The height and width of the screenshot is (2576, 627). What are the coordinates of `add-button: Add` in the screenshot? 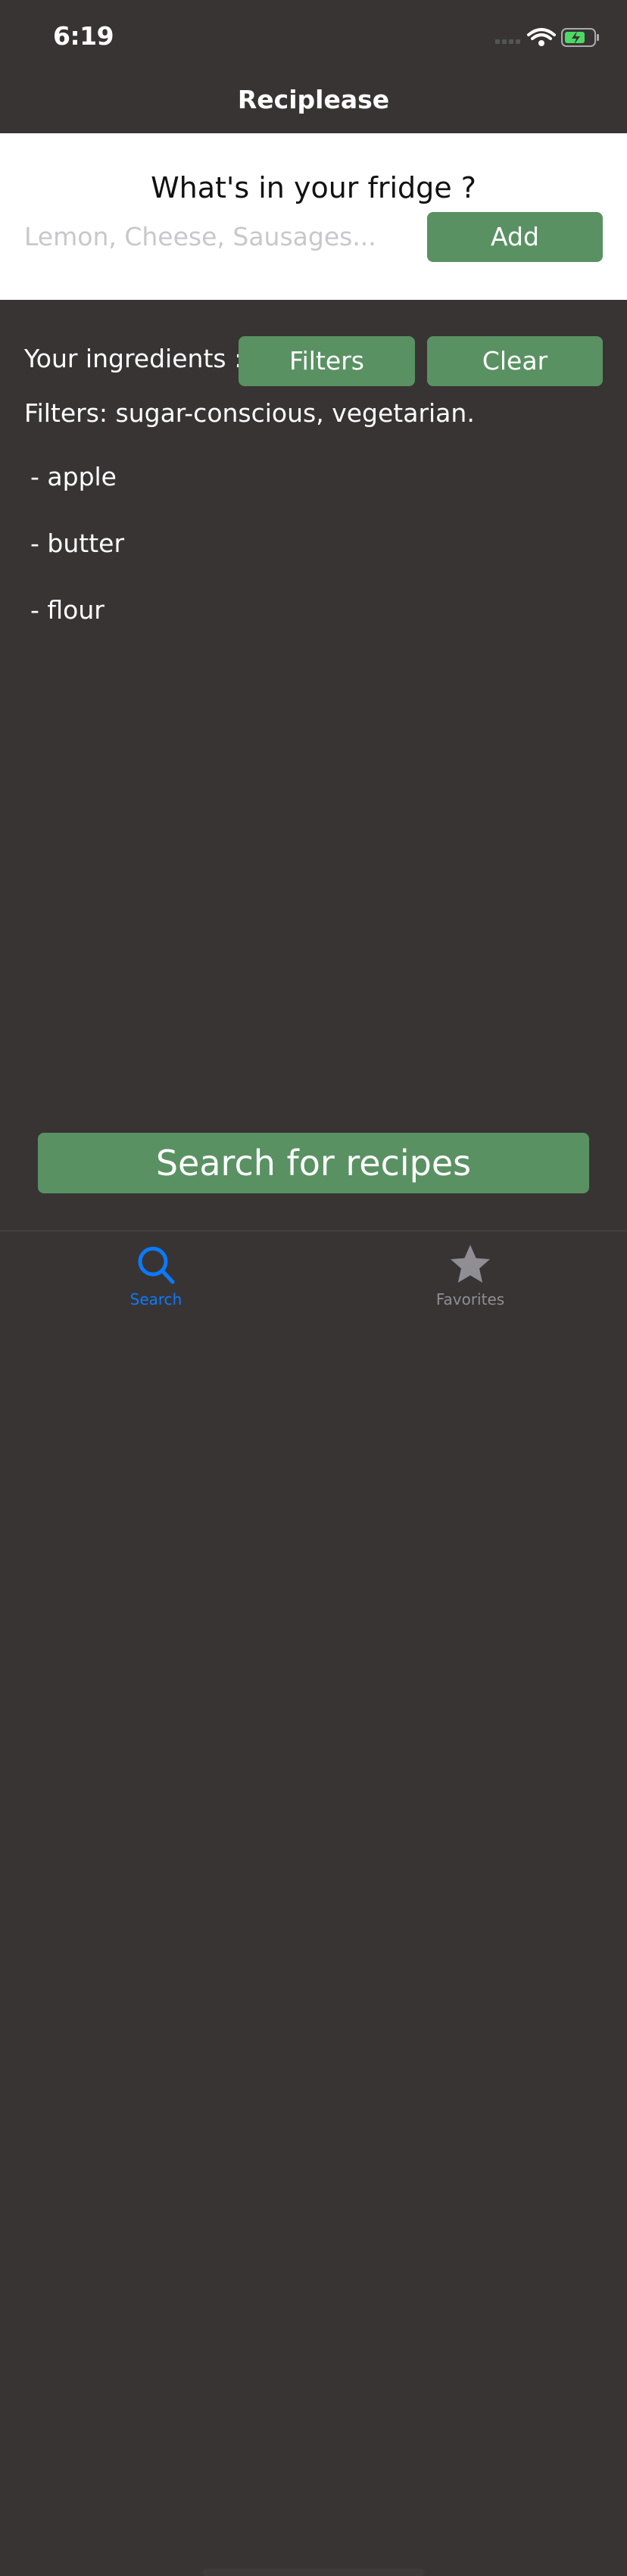 It's located at (515, 237).